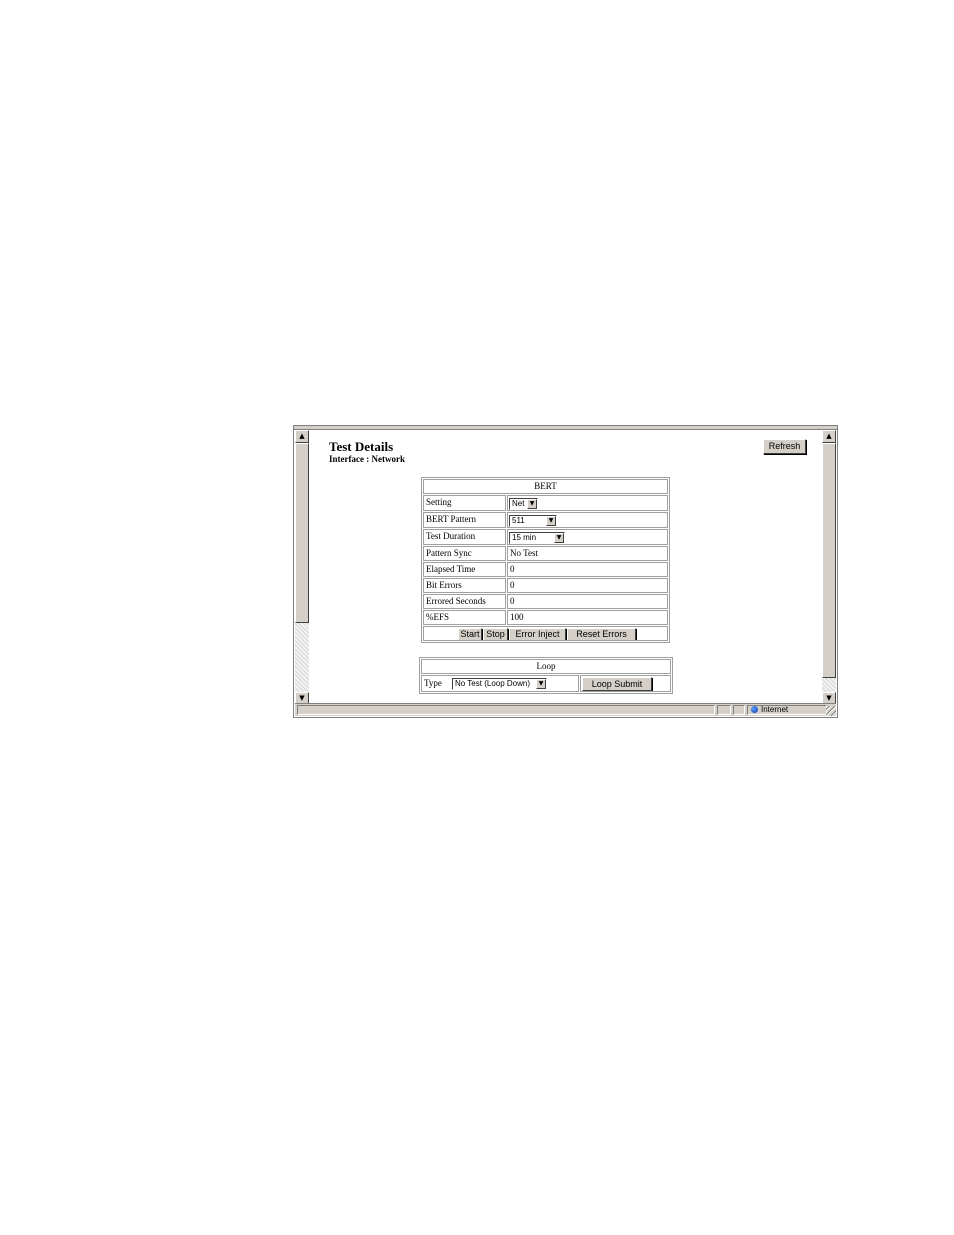 This screenshot has height=1235, width=954. What do you see at coordinates (506, 710) in the screenshot?
I see `status-message-pane` at bounding box center [506, 710].